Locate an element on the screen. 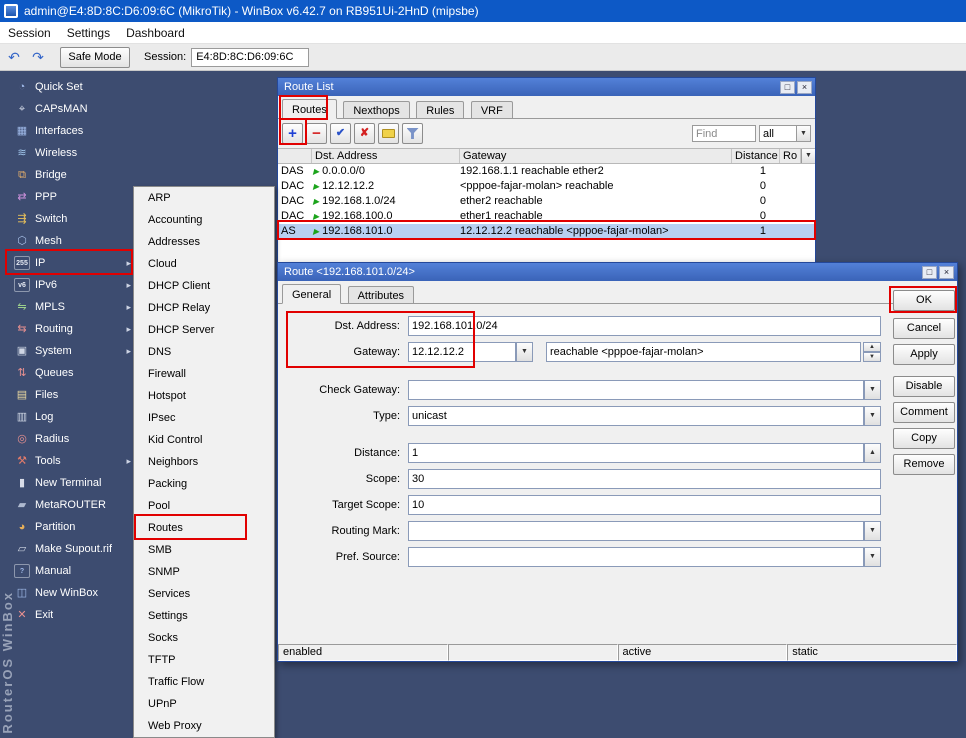 This screenshot has height=738, width=966. sidebar-item: ? Manual is located at coordinates (72, 571).